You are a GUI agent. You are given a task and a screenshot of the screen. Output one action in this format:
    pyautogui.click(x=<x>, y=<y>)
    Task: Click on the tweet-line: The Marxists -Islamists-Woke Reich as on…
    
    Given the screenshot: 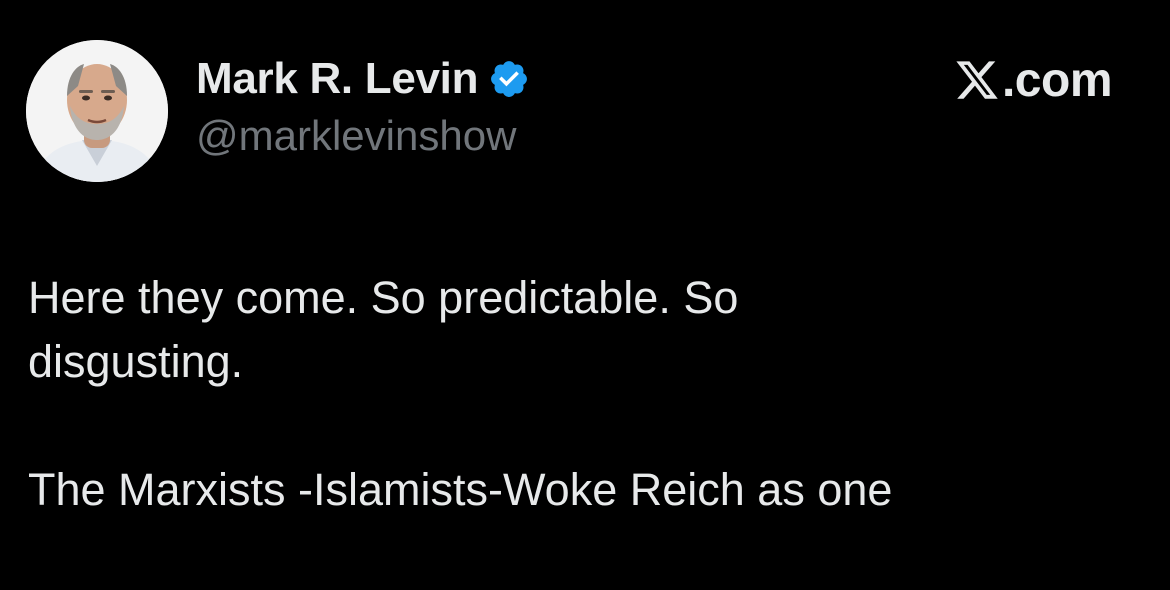 What is the action you would take?
    pyautogui.click(x=460, y=489)
    